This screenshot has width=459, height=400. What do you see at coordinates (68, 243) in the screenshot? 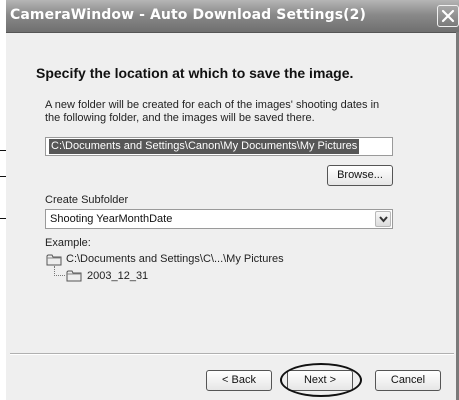
I see `example-label: Example:` at bounding box center [68, 243].